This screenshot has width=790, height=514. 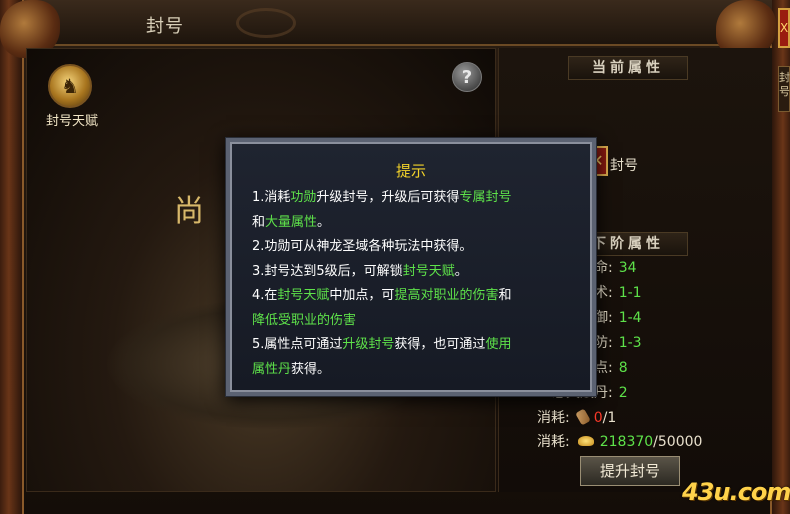 What do you see at coordinates (630, 471) in the screenshot?
I see `upgrade-title-button: 提升封号` at bounding box center [630, 471].